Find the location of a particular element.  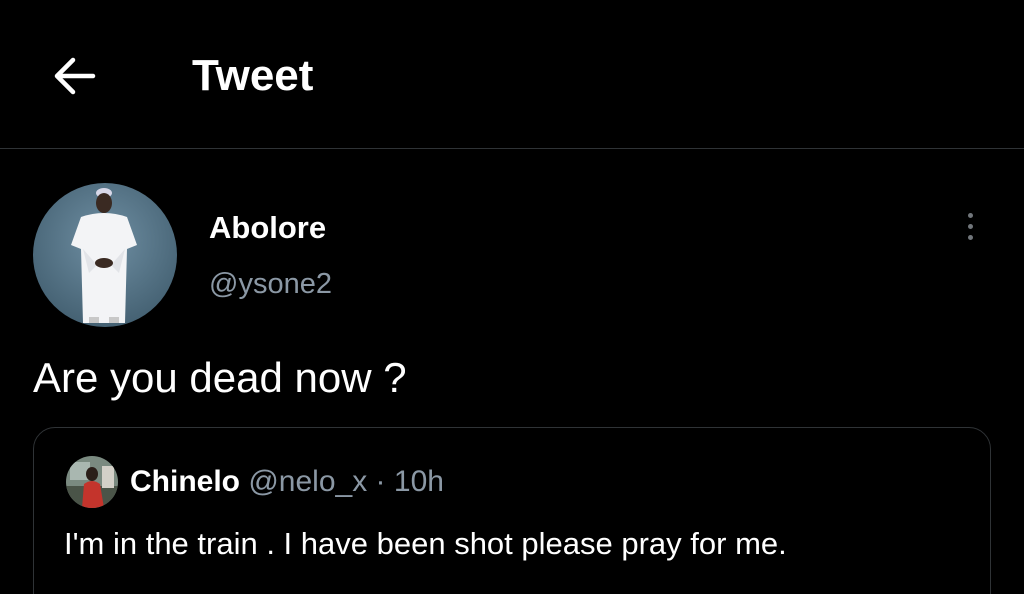

arrow-left-icon is located at coordinates (75, 76).